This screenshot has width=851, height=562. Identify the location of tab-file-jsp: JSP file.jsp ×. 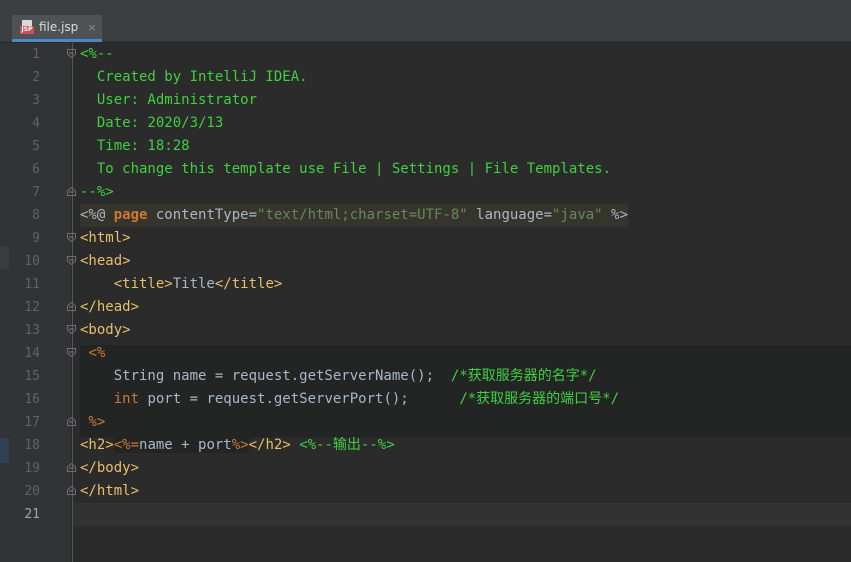
(57, 28).